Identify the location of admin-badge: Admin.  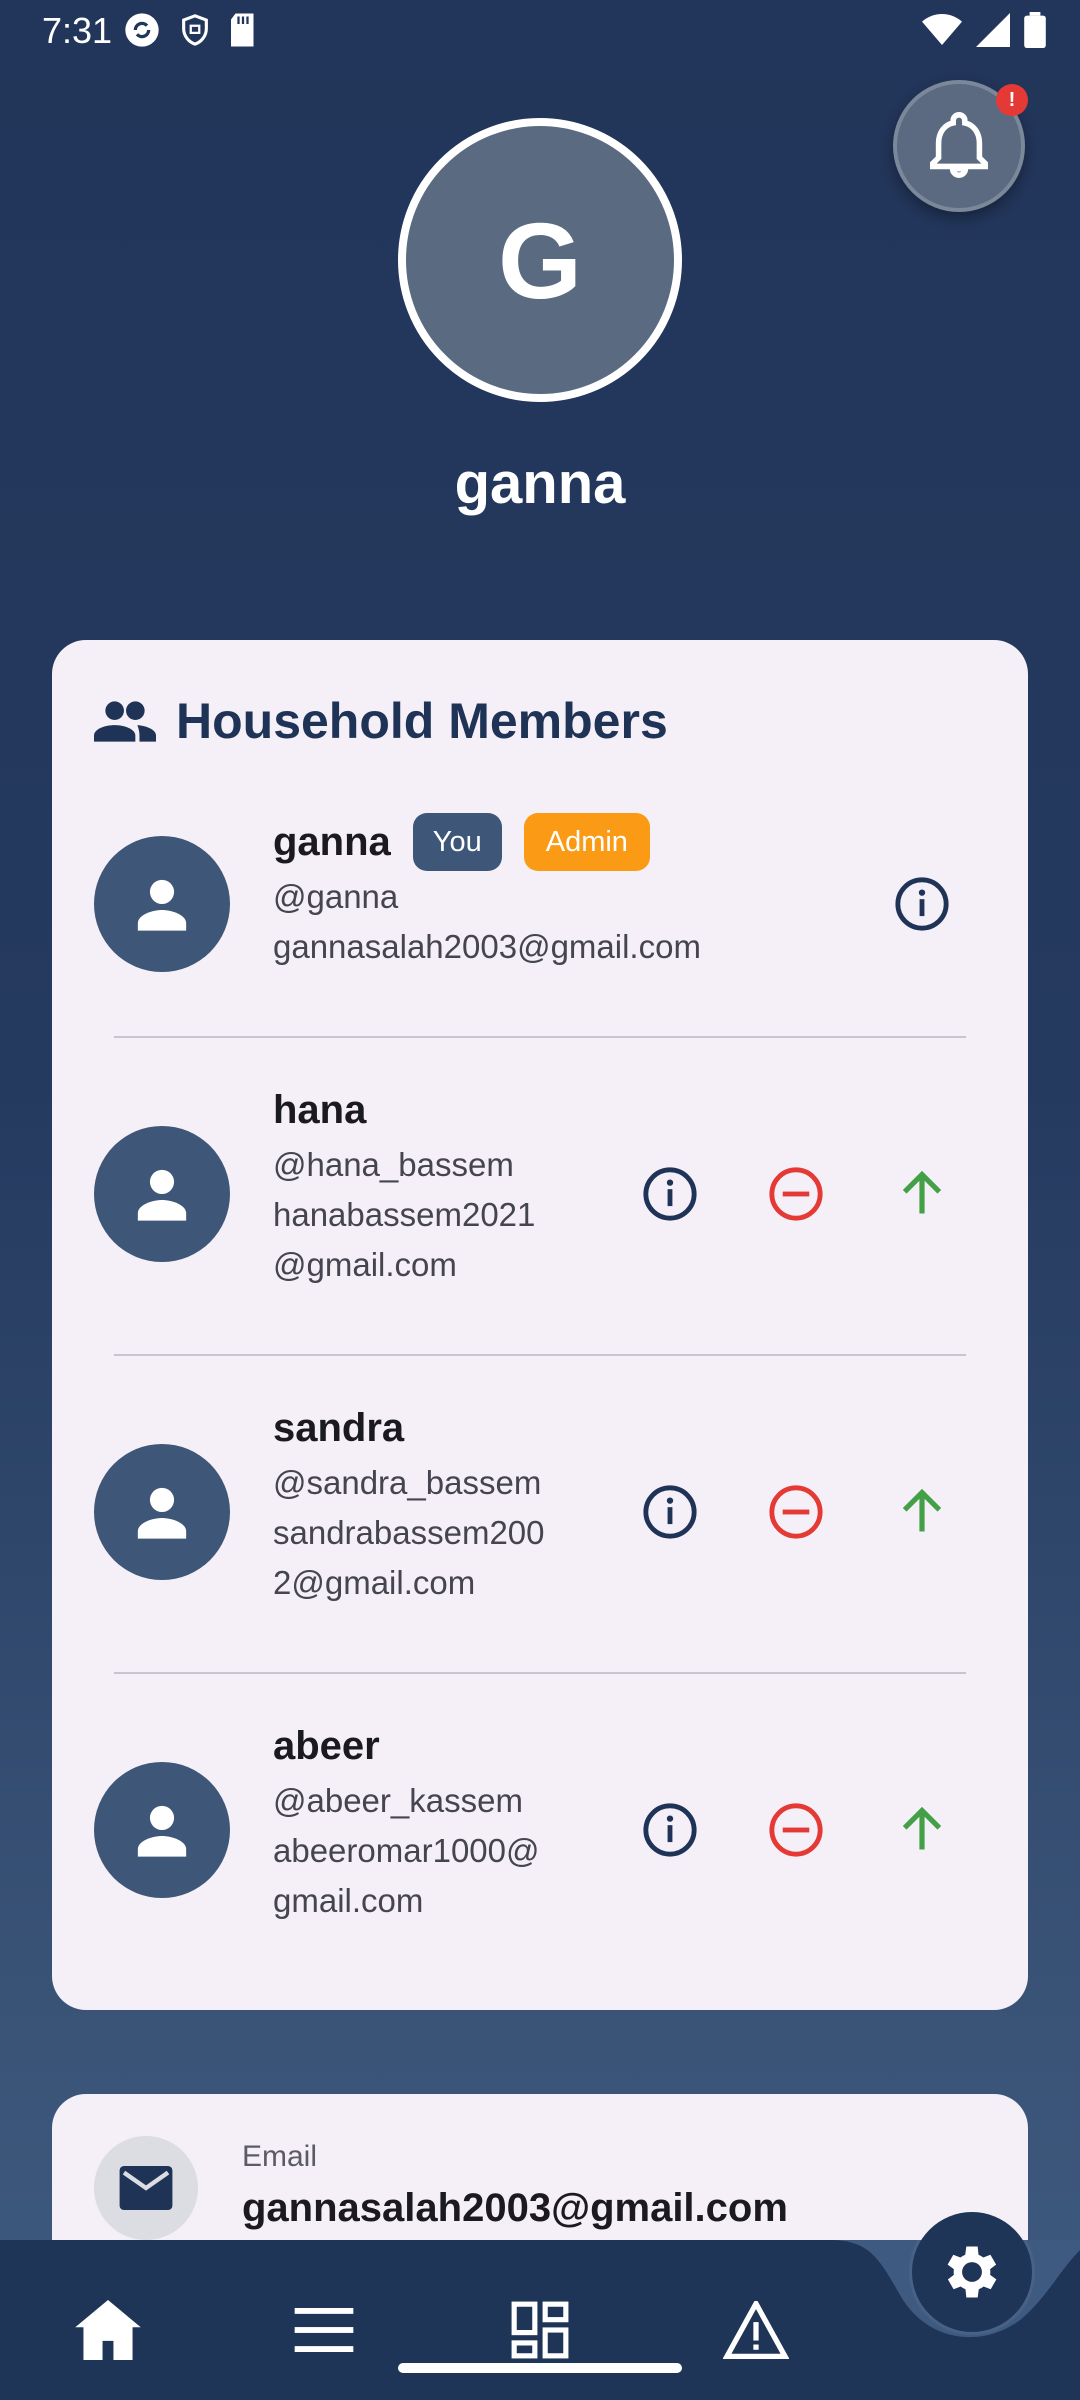
(586, 842).